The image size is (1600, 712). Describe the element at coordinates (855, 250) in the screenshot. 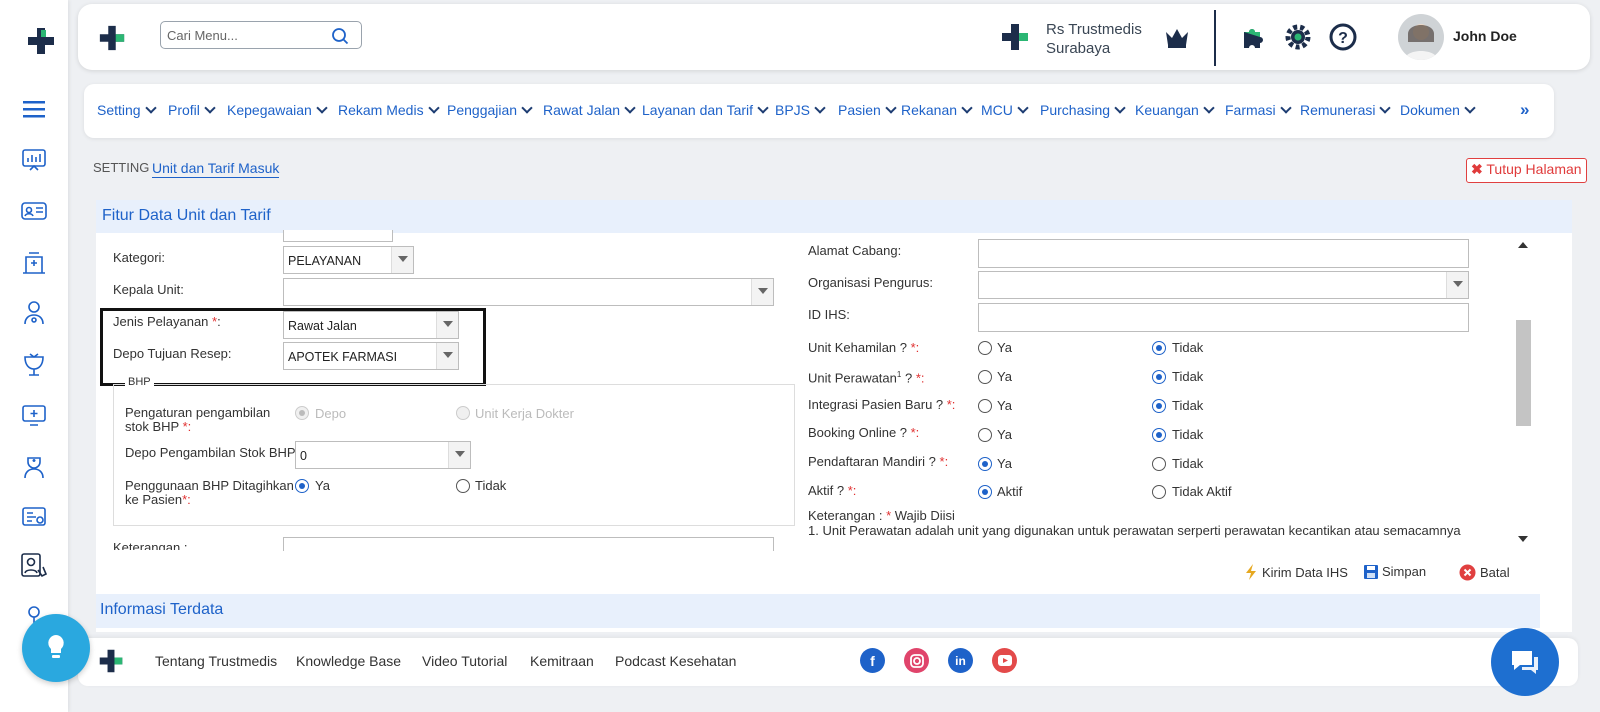

I see `alamat-cabang-label: Alamat Cabang:` at that location.